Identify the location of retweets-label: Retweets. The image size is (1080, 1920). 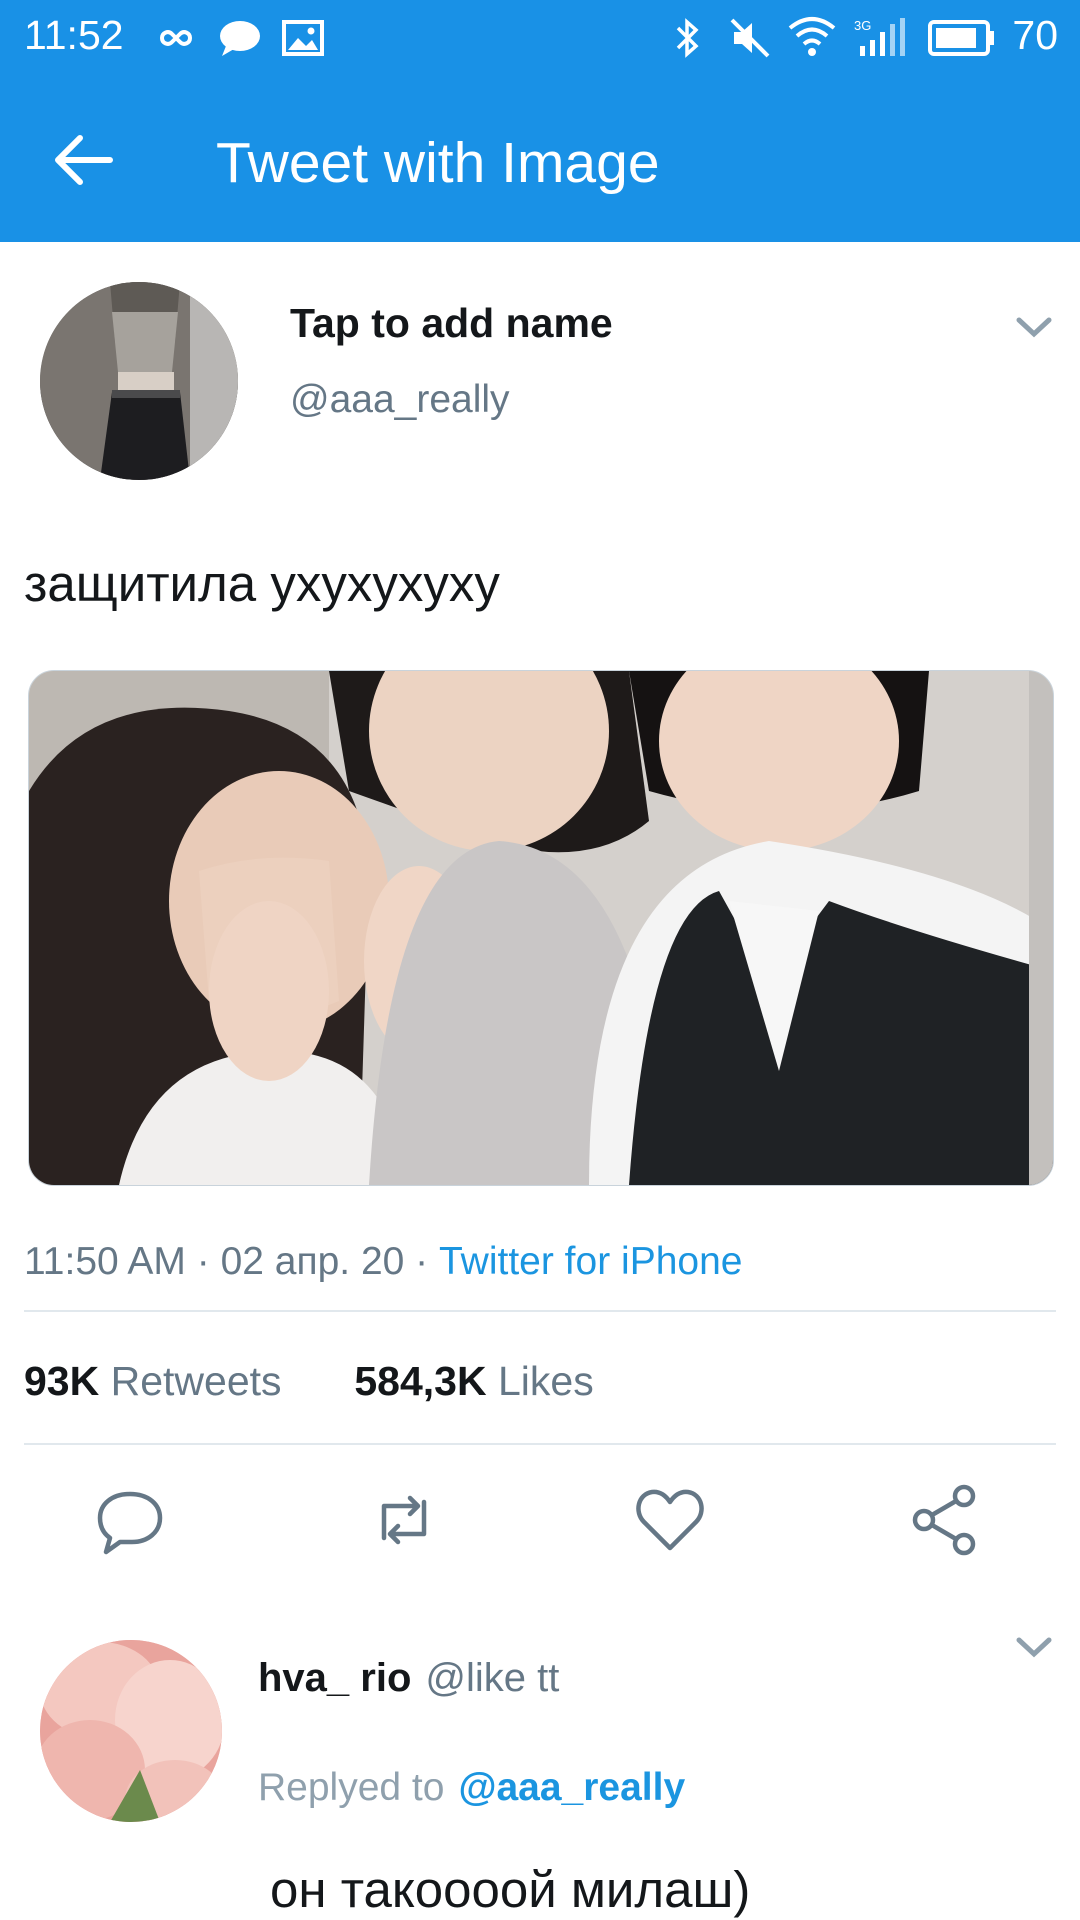
(196, 1381).